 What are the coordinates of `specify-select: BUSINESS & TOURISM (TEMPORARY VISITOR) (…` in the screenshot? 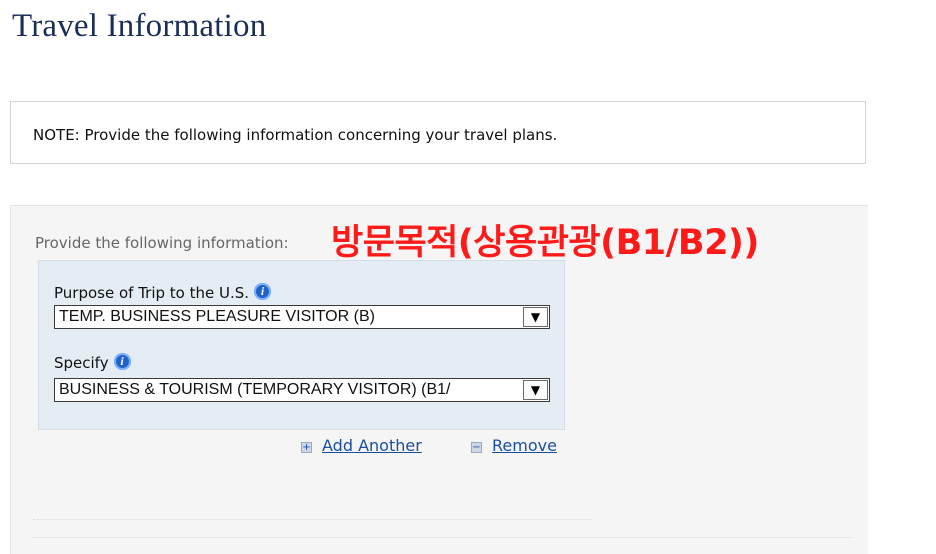 It's located at (302, 390).